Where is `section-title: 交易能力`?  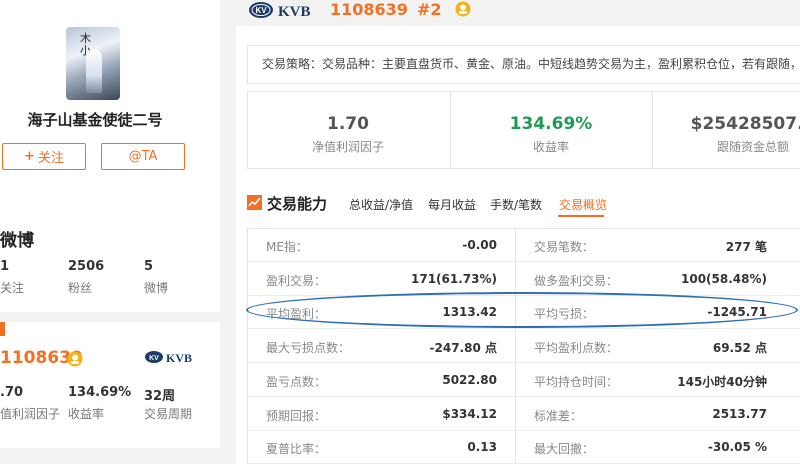
section-title: 交易能力 is located at coordinates (297, 204).